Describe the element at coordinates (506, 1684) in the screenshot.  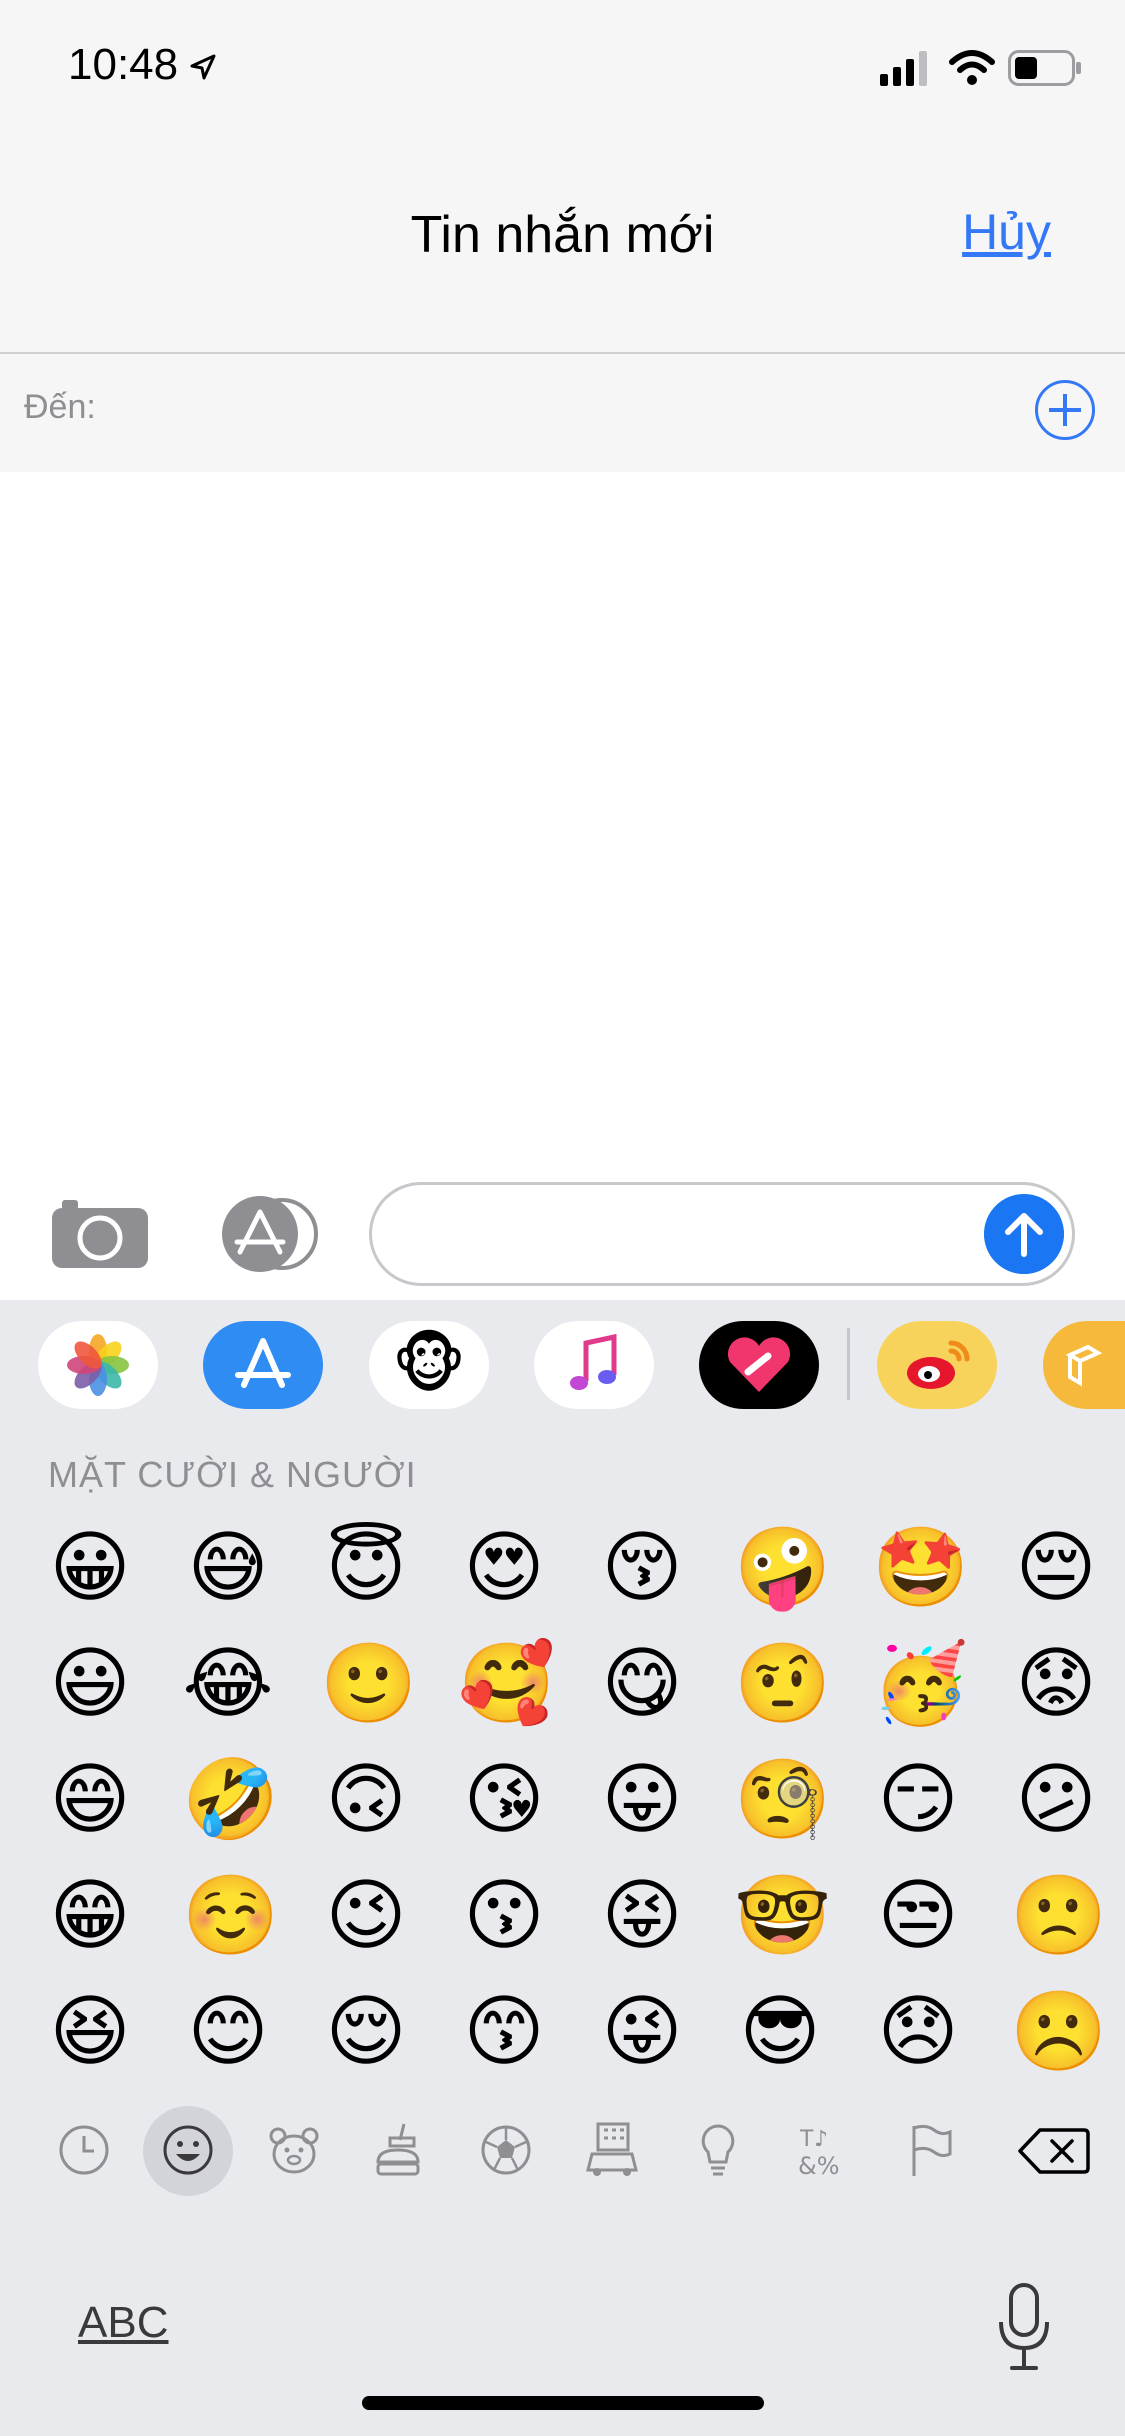
I see `emoji-key: 🥰` at that location.